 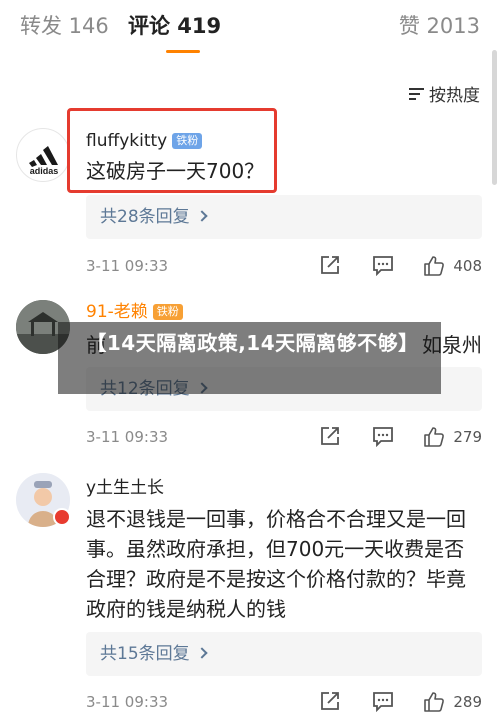 What do you see at coordinates (284, 437) in the screenshot?
I see `comment-meta: 3-11 09:33 279` at bounding box center [284, 437].